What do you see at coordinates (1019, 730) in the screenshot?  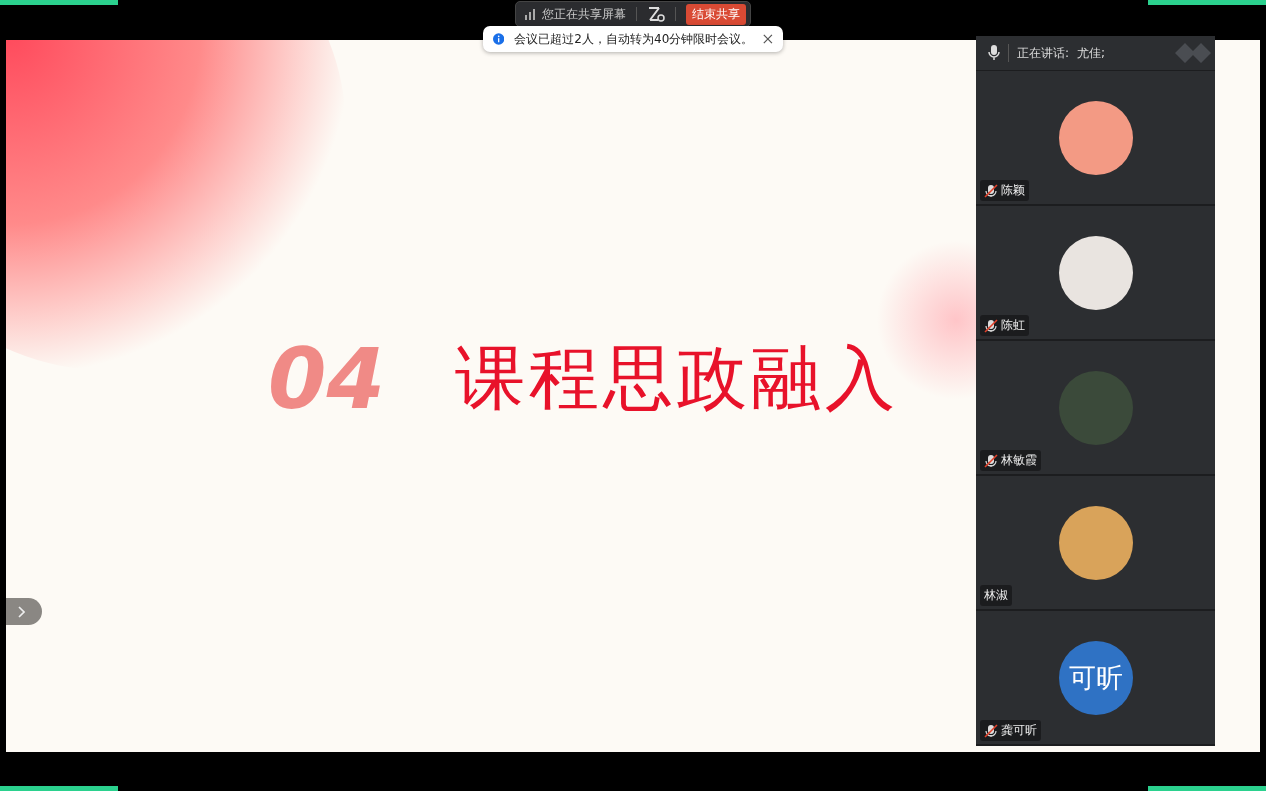 I see `participant-name: 龚可昕` at bounding box center [1019, 730].